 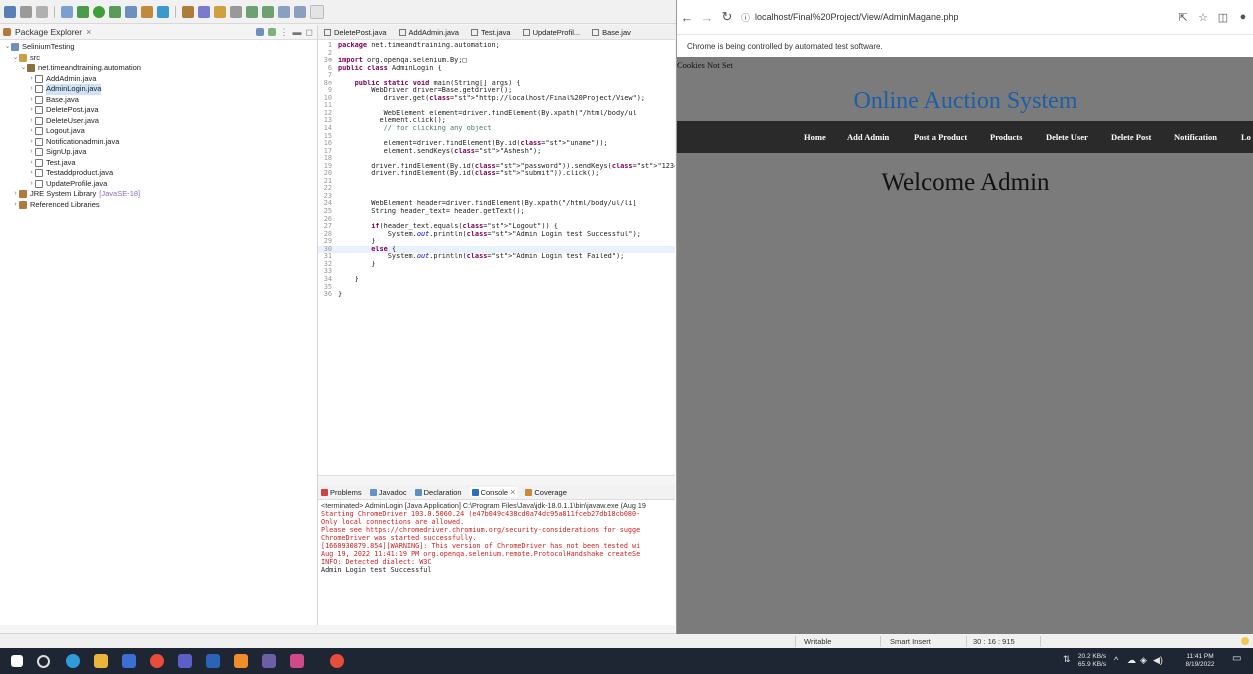 What do you see at coordinates (496, 91) in the screenshot?
I see `code-line: 9 WebDriver driver=Base.getdriver();` at bounding box center [496, 91].